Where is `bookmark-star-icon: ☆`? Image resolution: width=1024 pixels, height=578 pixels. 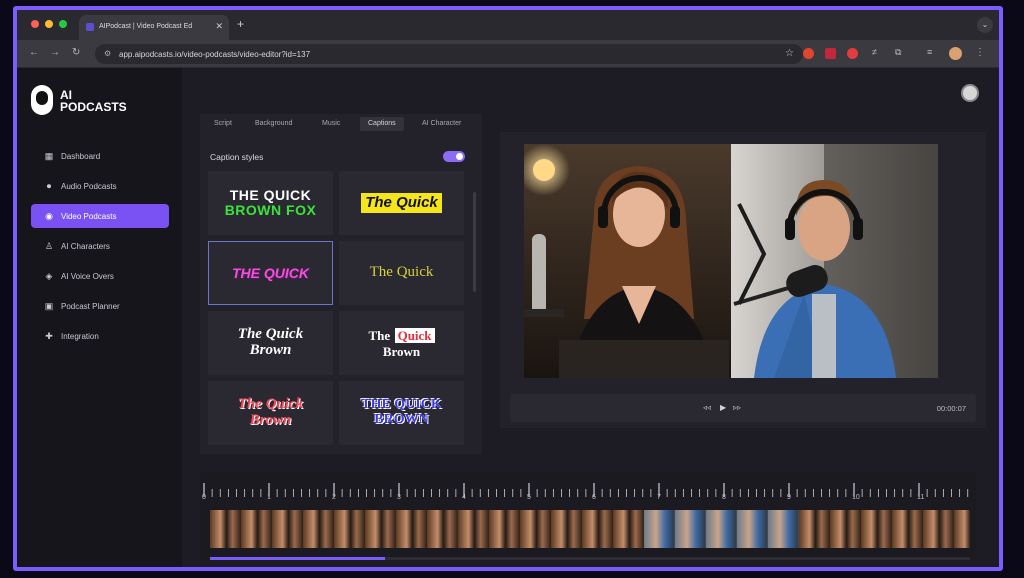 bookmark-star-icon: ☆ is located at coordinates (789, 53).